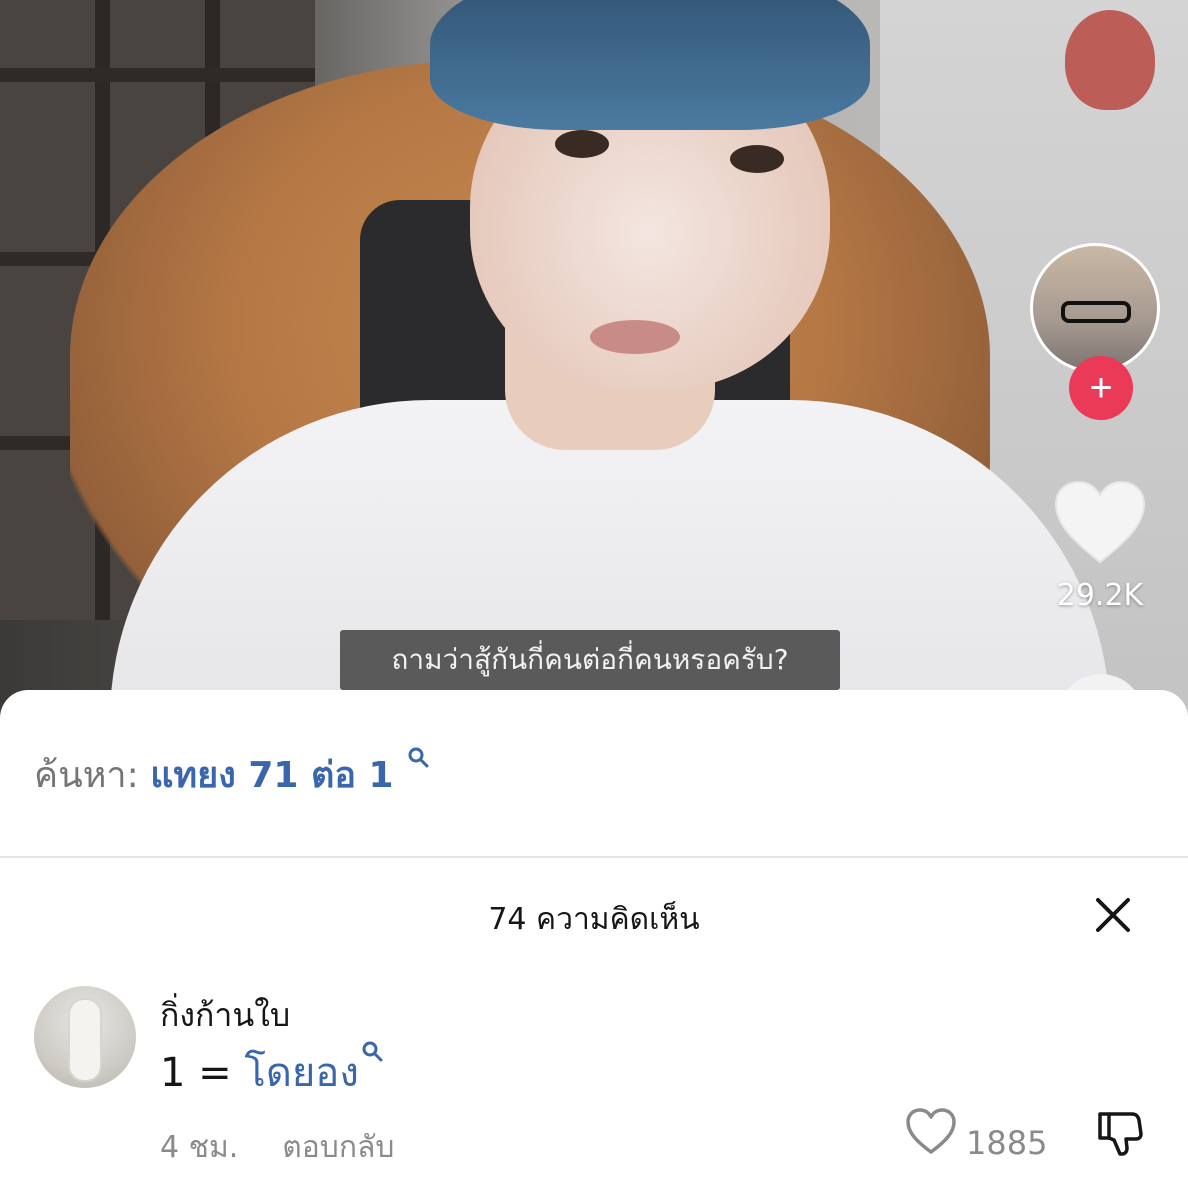 Image resolution: width=1188 pixels, height=1200 pixels. What do you see at coordinates (1100, 595) in the screenshot?
I see `video-like-count: 29.2K` at bounding box center [1100, 595].